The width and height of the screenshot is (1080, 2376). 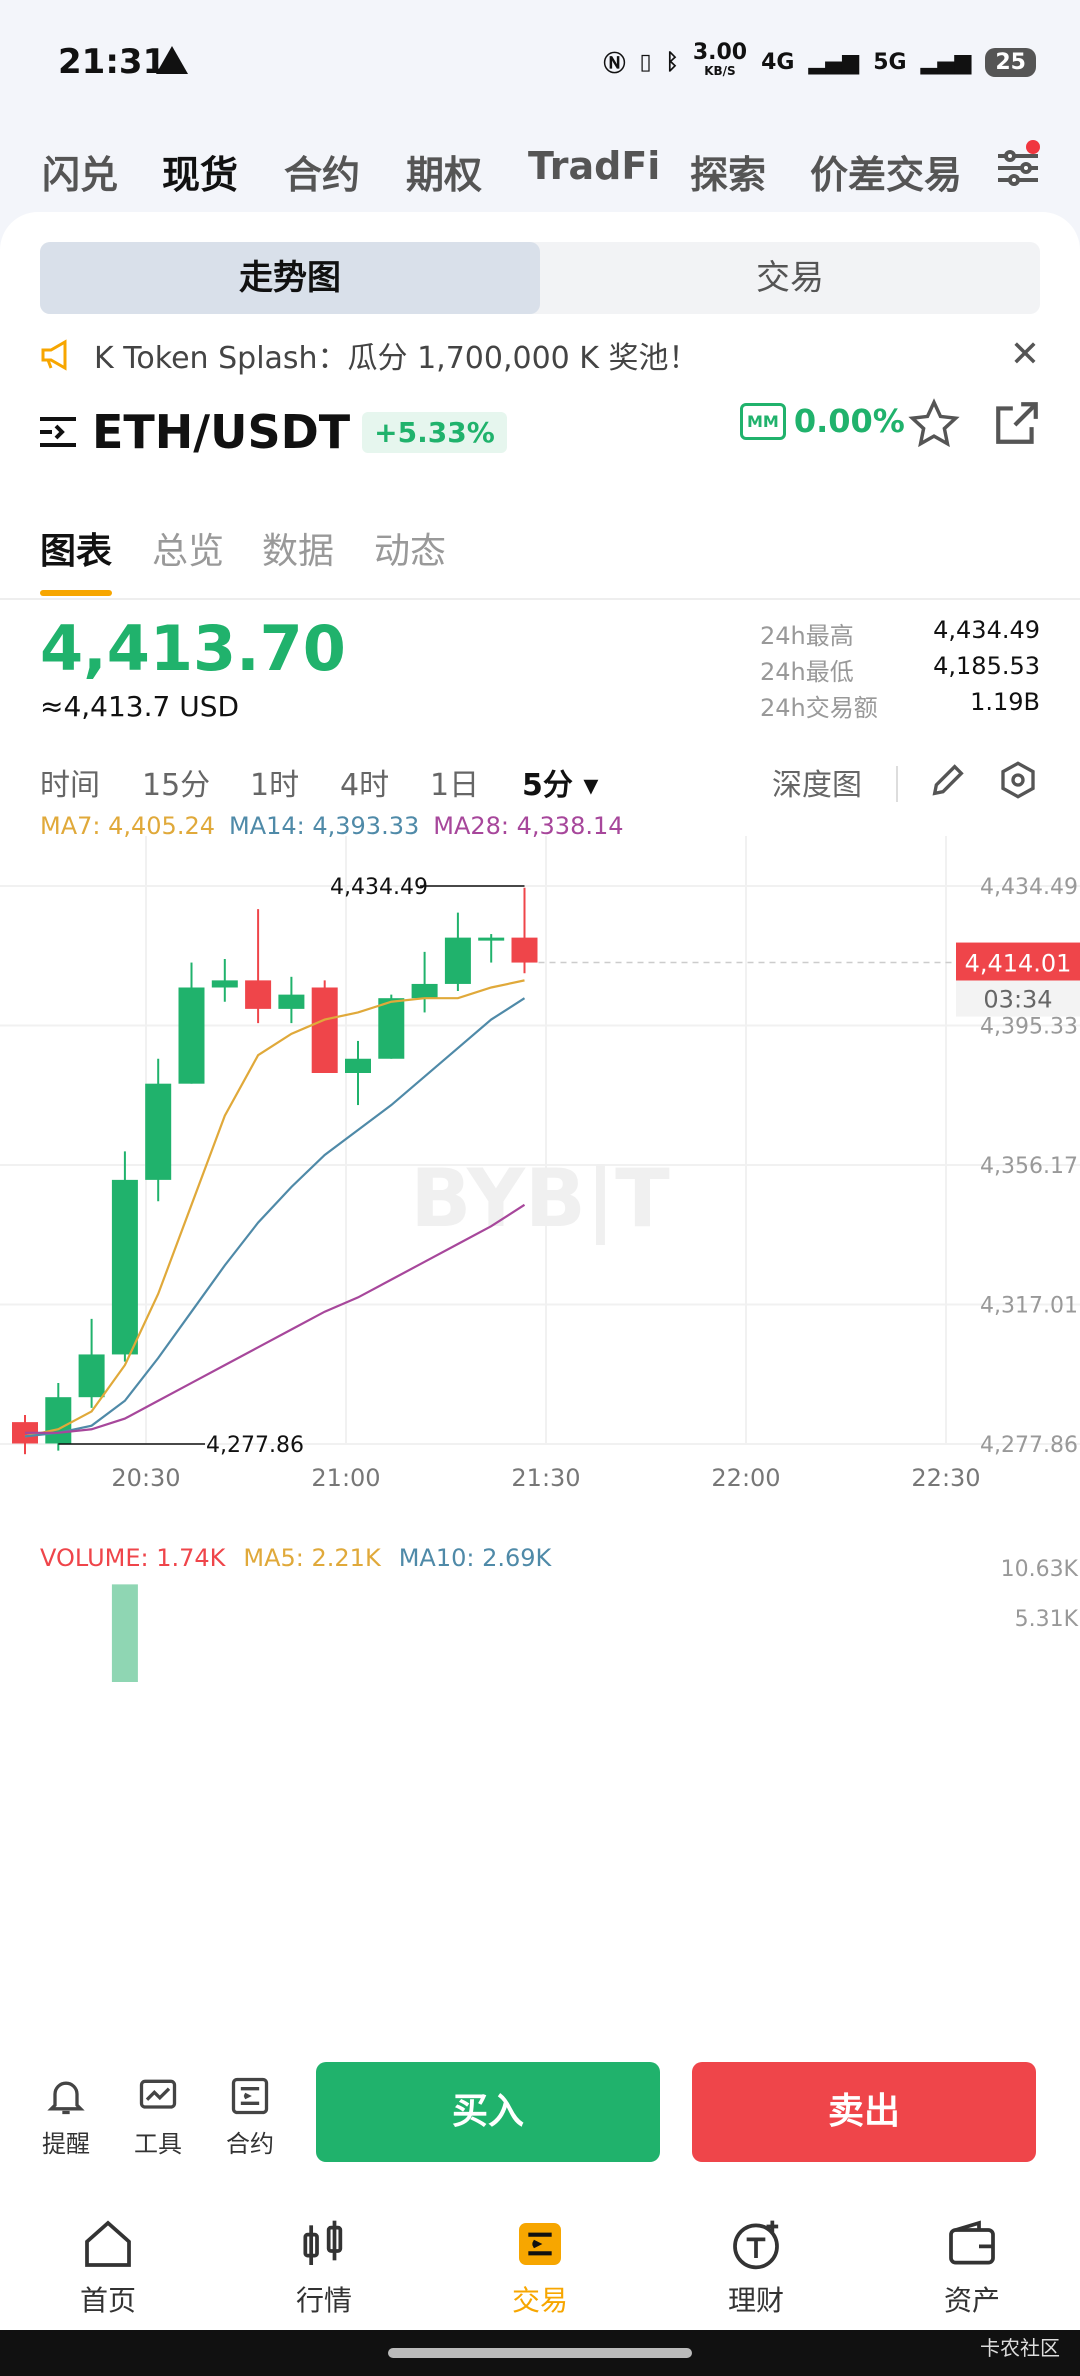 I want to click on pencil-icon, so click(x=948, y=780).